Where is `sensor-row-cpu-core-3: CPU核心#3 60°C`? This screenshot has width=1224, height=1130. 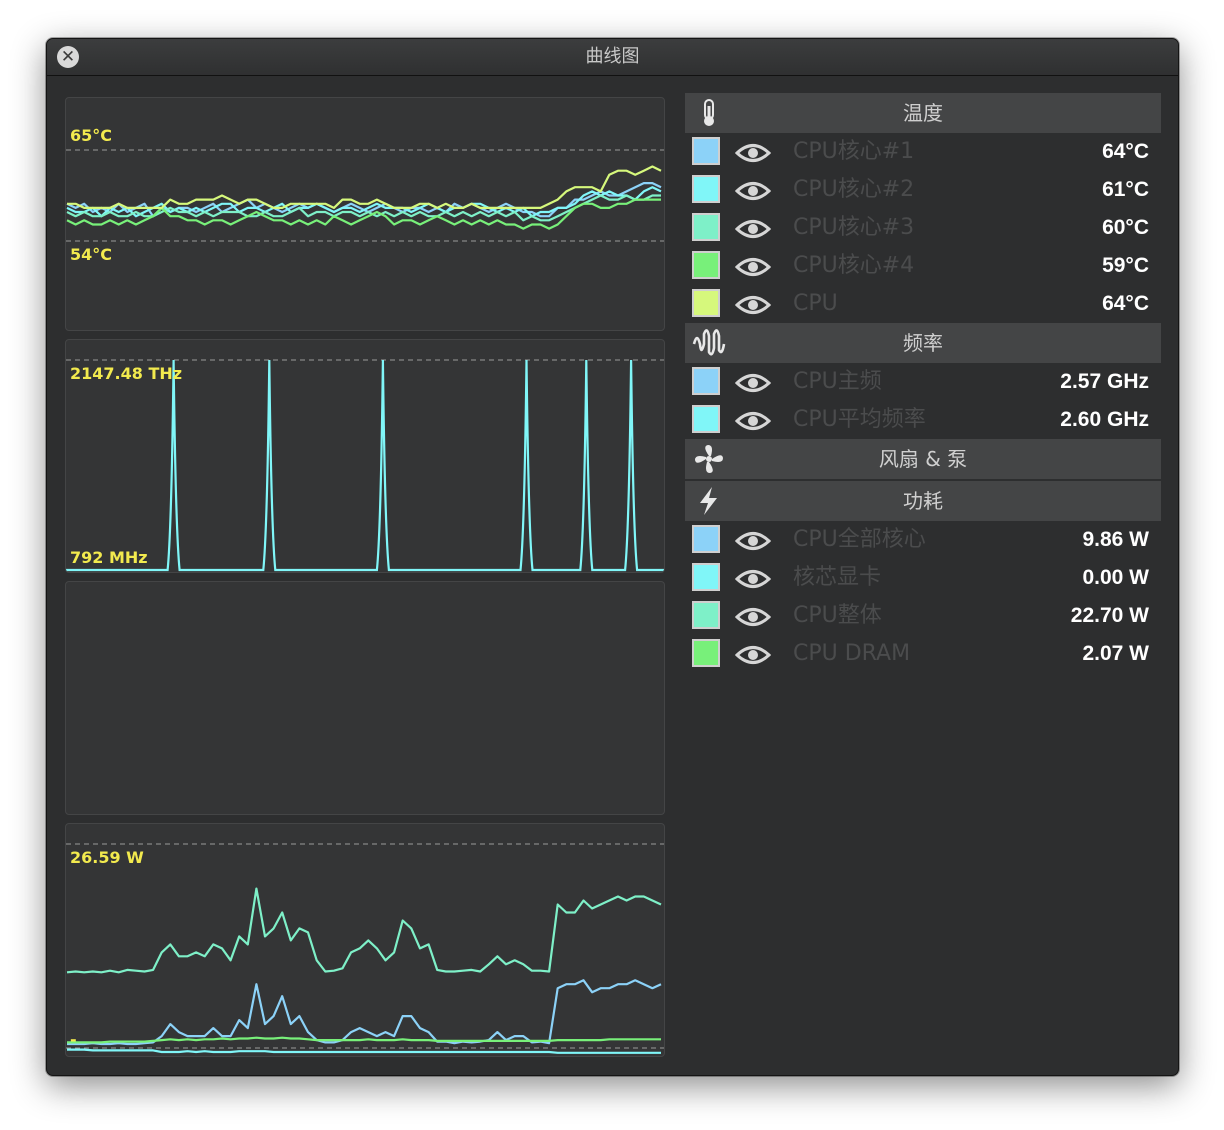 sensor-row-cpu-core-3: CPU核心#3 60°C is located at coordinates (923, 228).